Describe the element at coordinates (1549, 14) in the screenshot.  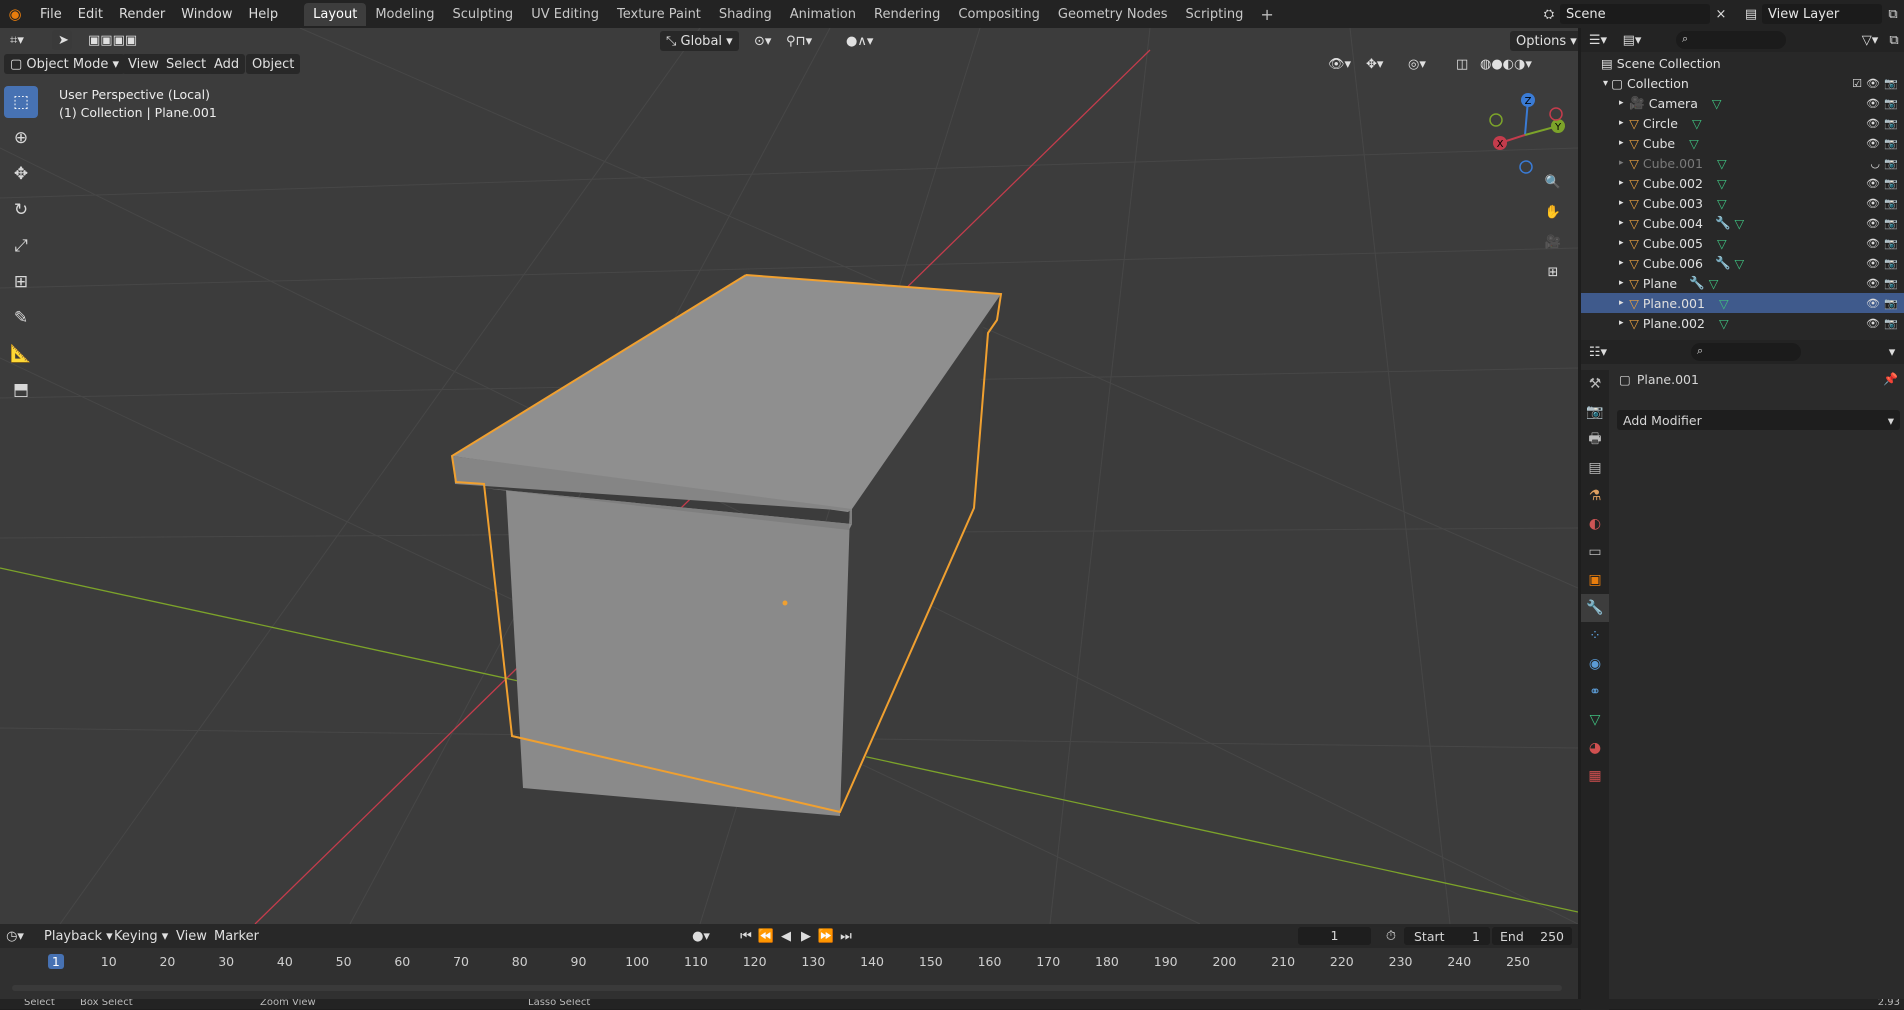
I see `scene-icon: ⛭` at that location.